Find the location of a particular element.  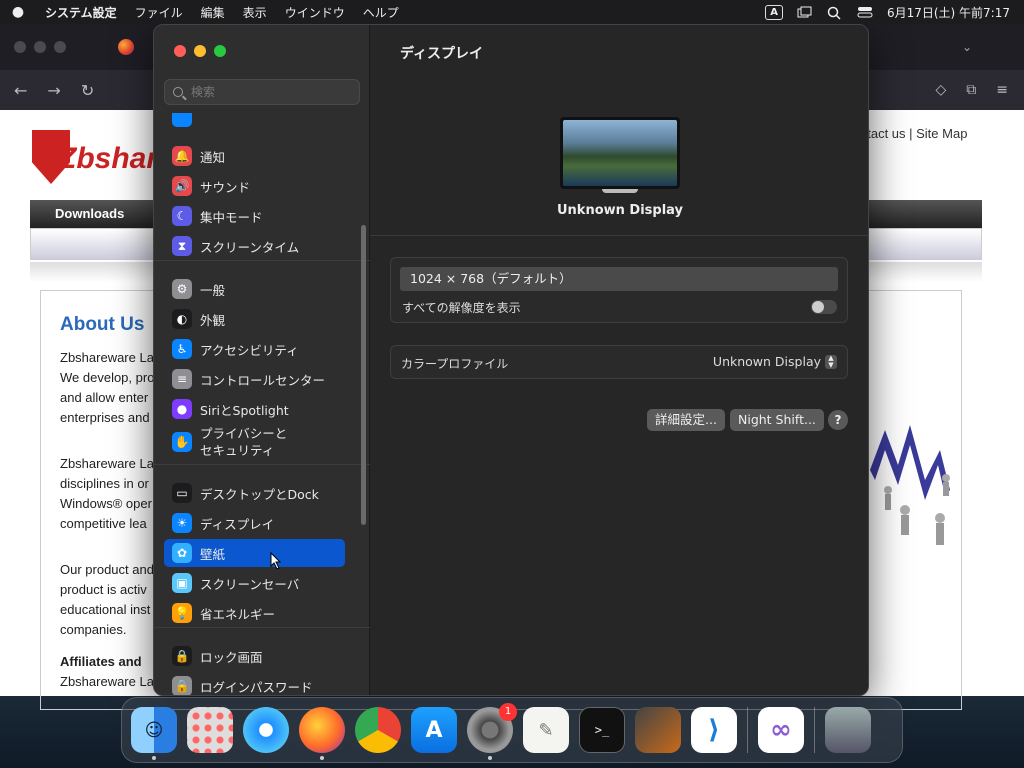

notification-badge: 1 is located at coordinates (508, 712).